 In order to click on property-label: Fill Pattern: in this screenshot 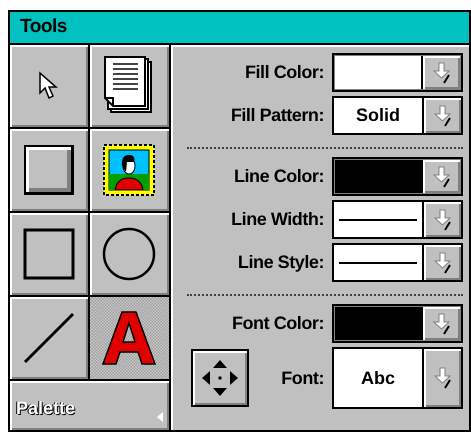, I will do `click(277, 115)`.